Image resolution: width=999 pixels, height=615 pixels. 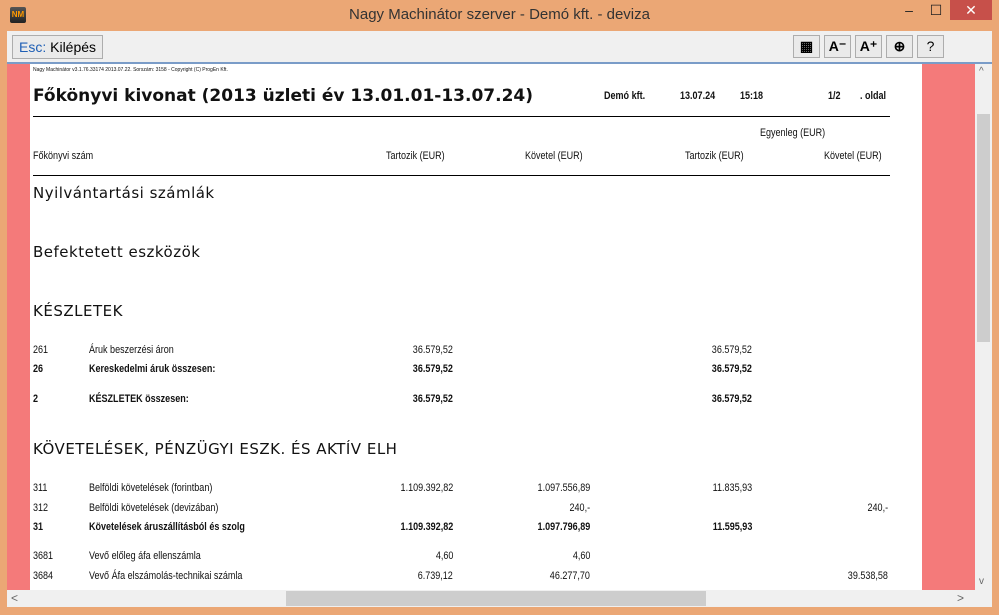 What do you see at coordinates (139, 399) in the screenshot?
I see `cell-name: KÉSZLETEK összesen:` at bounding box center [139, 399].